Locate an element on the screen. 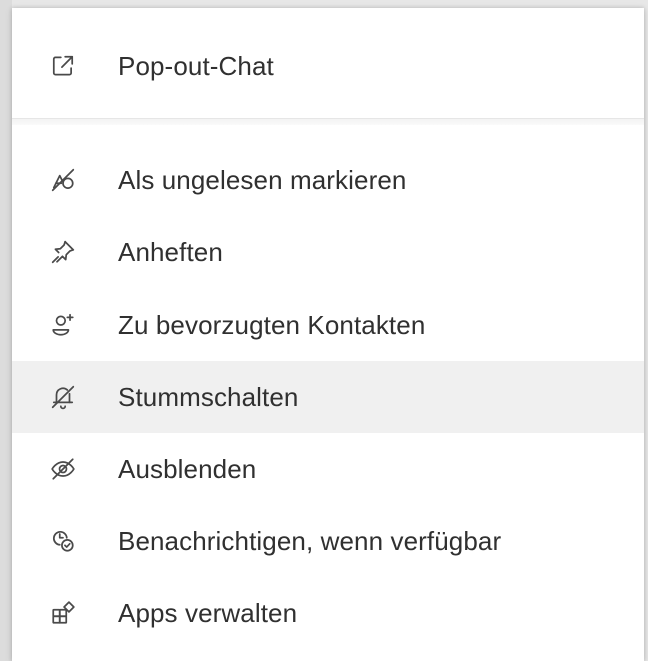 This screenshot has height=661, width=648. menu-item-mute: Stummschalten is located at coordinates (328, 397).